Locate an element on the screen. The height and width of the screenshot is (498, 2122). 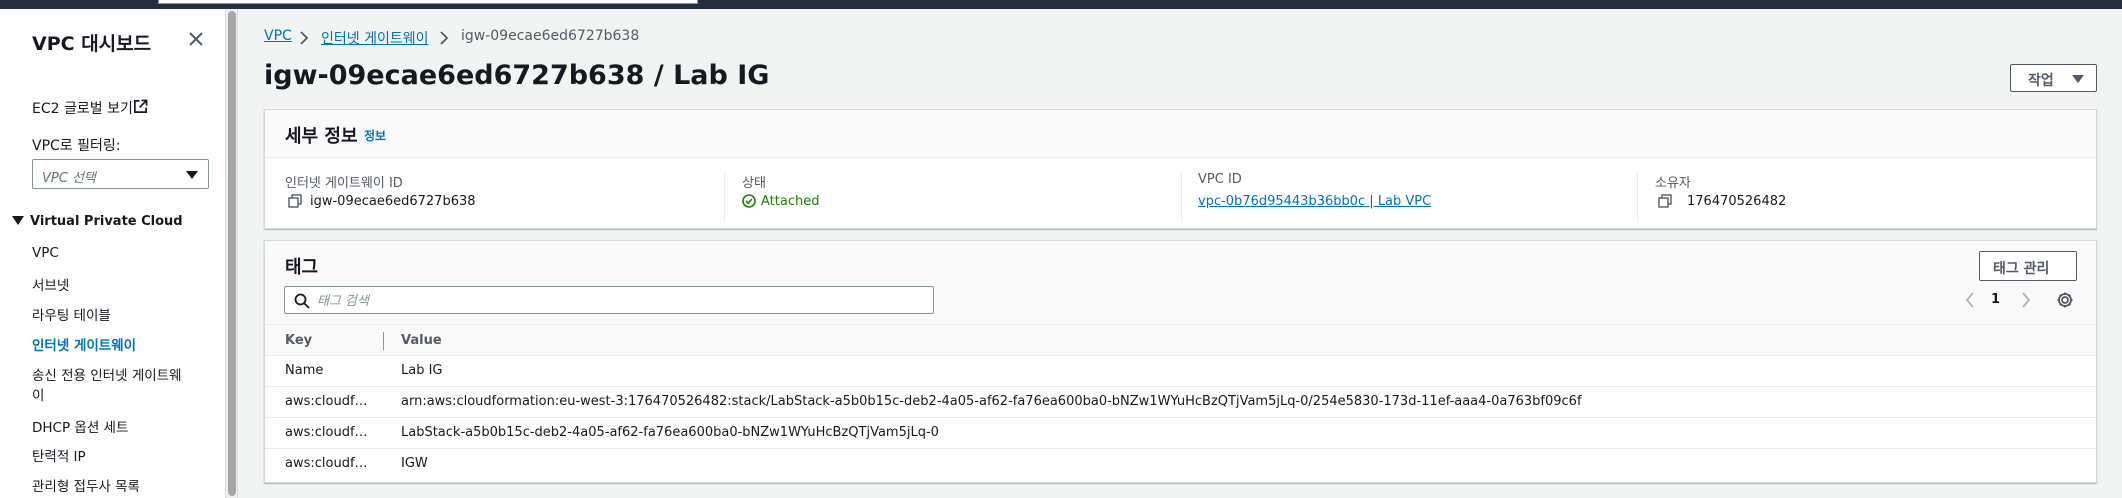
column-header-key: Key is located at coordinates (298, 340).